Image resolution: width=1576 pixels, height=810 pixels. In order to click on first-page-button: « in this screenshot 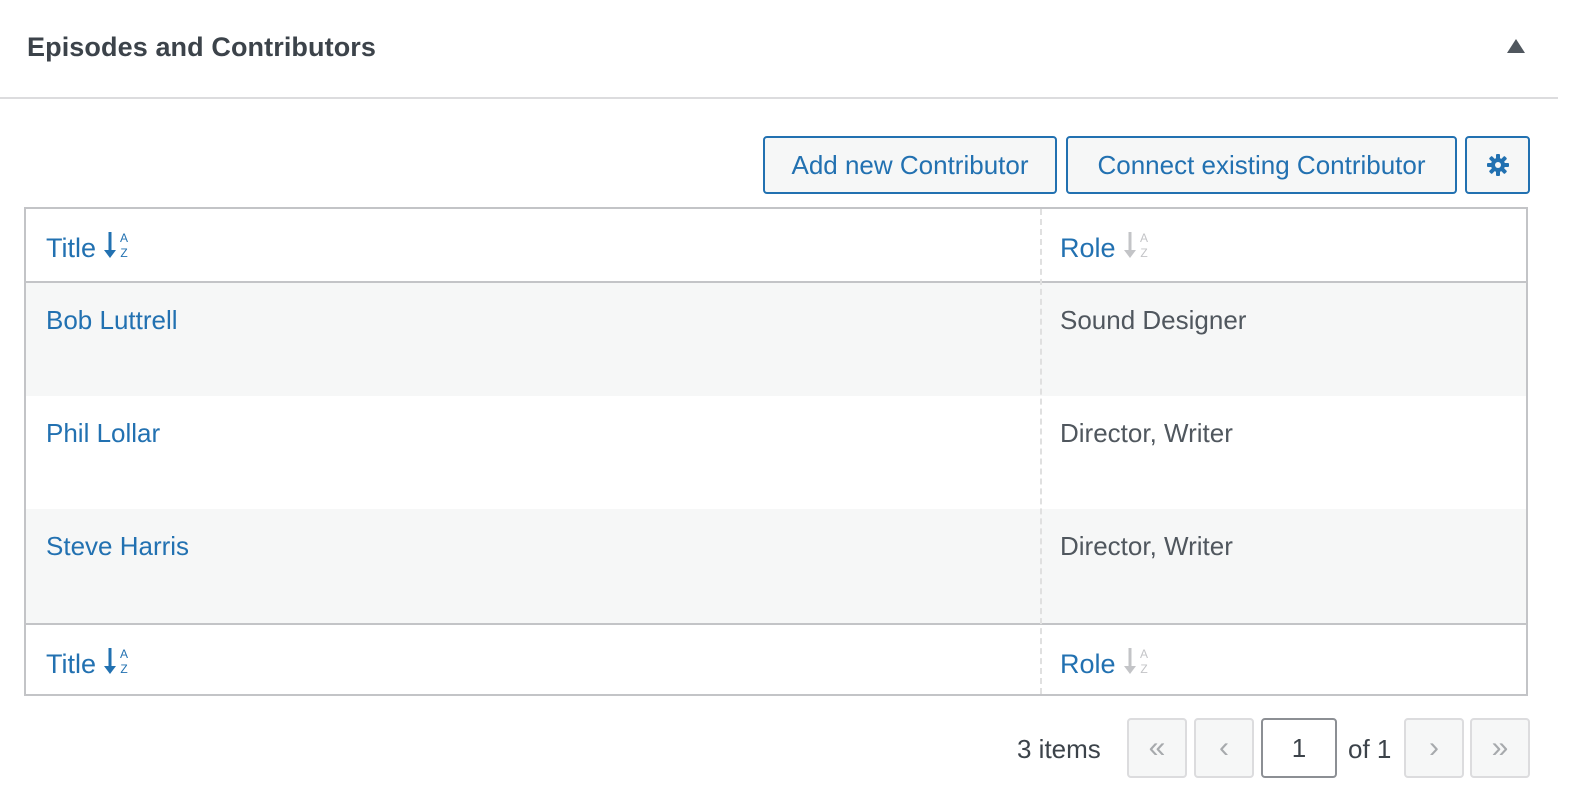, I will do `click(1157, 748)`.